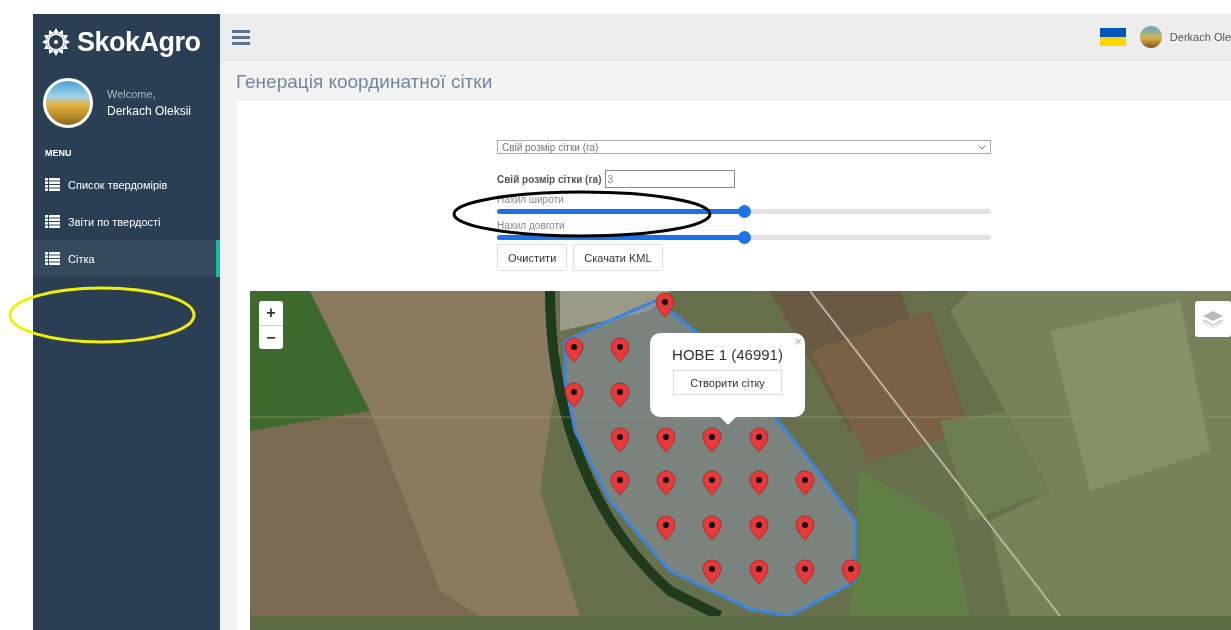 The width and height of the screenshot is (1231, 630). What do you see at coordinates (1112, 37) in the screenshot?
I see `flag-icon` at bounding box center [1112, 37].